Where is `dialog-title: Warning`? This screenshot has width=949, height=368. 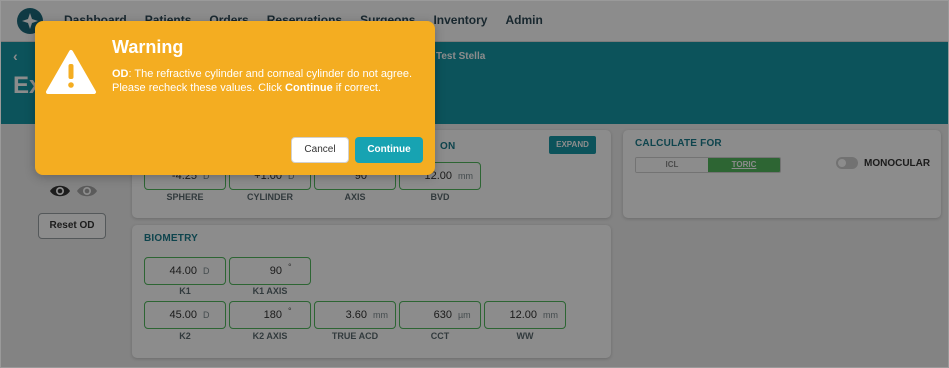
dialog-title: Warning is located at coordinates (148, 47).